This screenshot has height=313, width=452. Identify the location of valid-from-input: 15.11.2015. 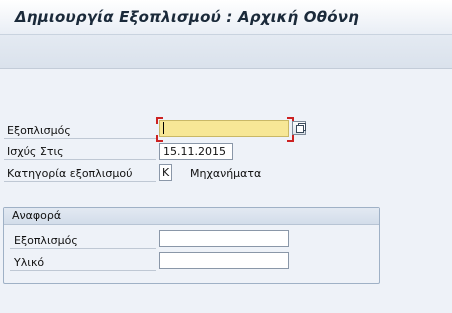
(196, 151).